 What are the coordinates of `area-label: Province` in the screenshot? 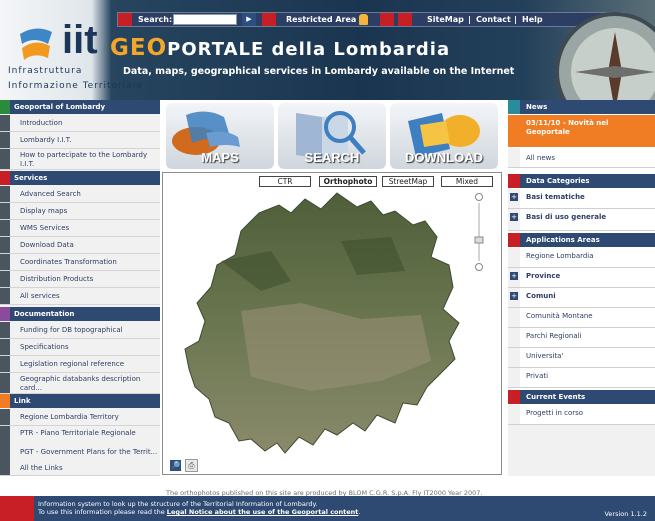 It's located at (543, 276).